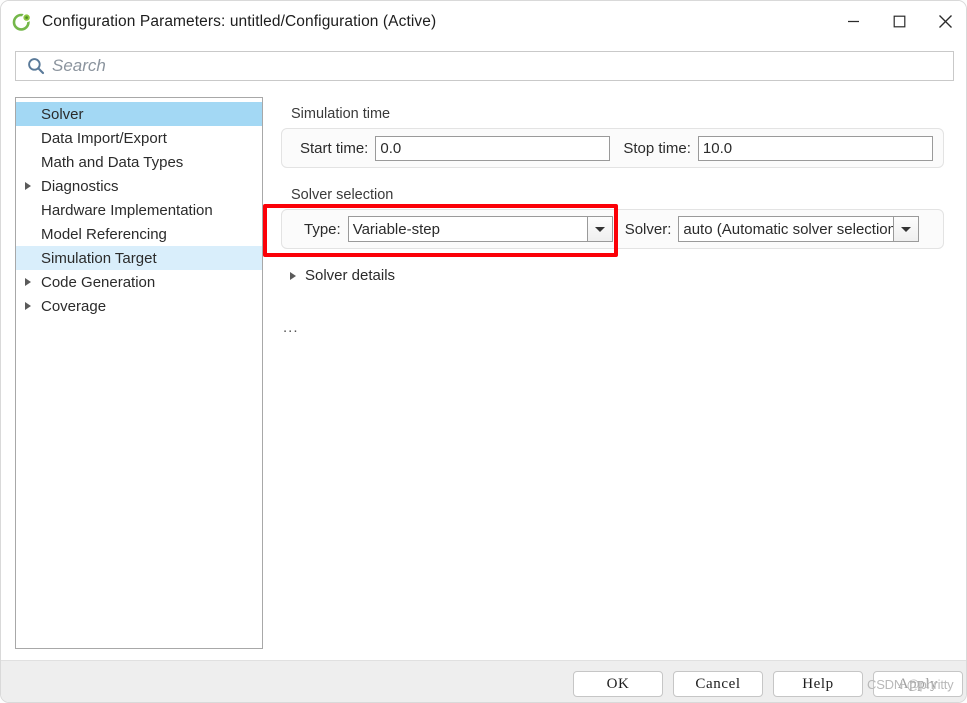  I want to click on sidebar-item-model-referencing: Model Referencing, so click(139, 234).